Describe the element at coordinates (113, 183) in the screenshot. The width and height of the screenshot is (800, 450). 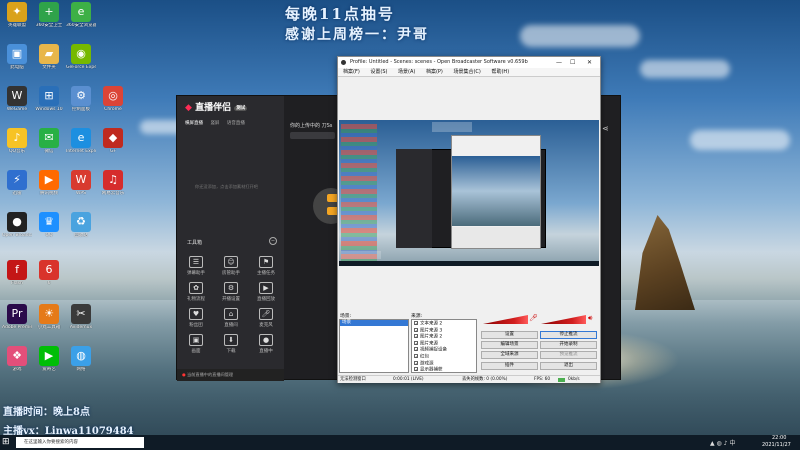
I see `desktop-icon: ♫ 网易云音乐` at that location.